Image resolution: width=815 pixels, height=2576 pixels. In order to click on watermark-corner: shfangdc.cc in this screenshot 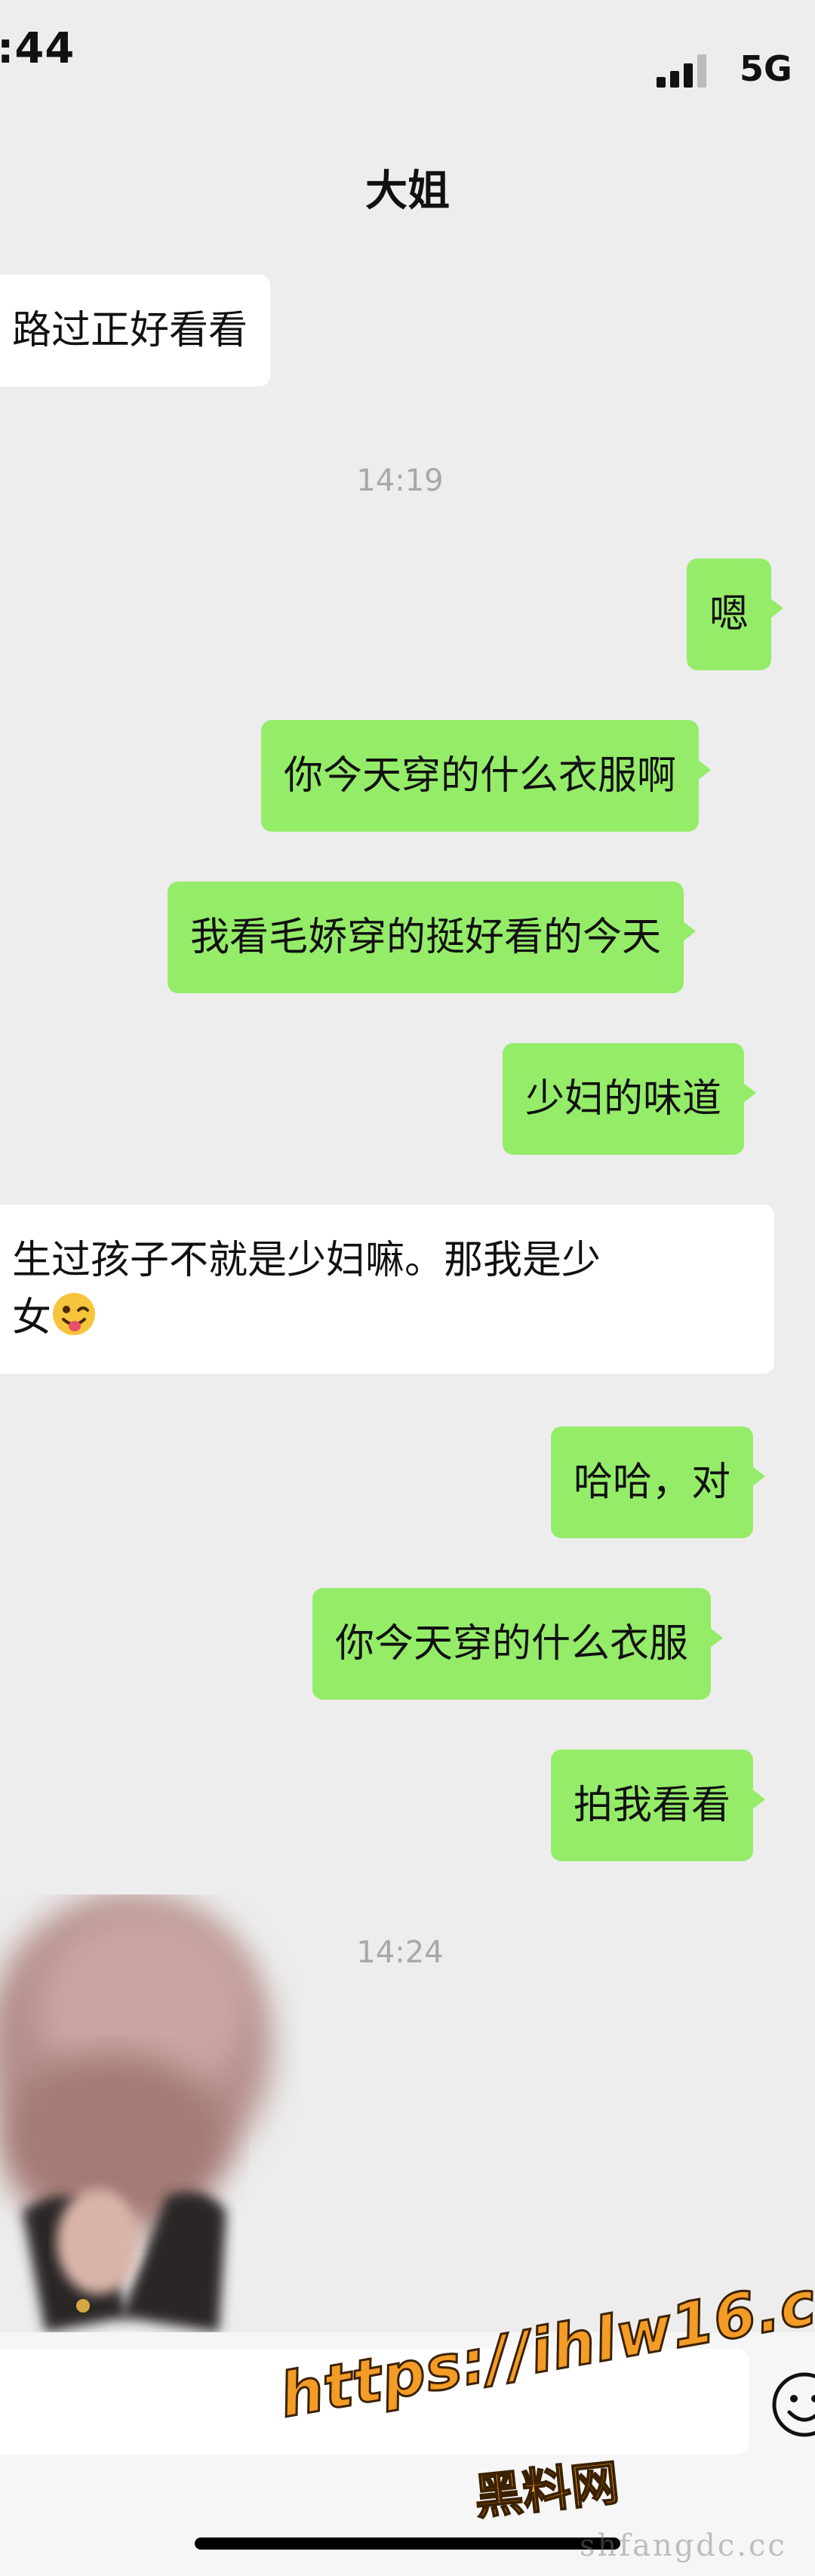, I will do `click(683, 2545)`.